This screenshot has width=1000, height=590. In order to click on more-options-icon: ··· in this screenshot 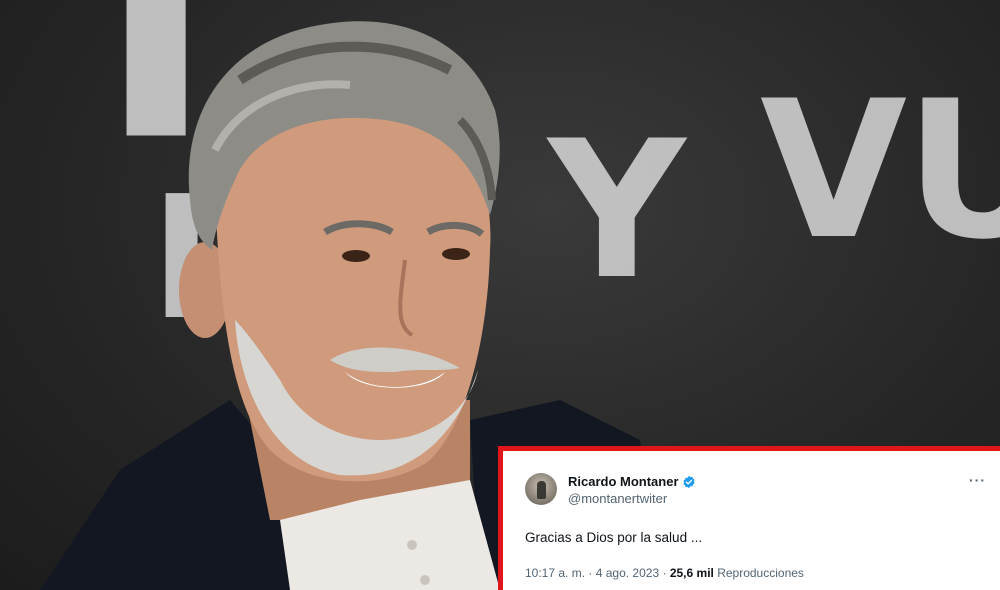, I will do `click(977, 480)`.